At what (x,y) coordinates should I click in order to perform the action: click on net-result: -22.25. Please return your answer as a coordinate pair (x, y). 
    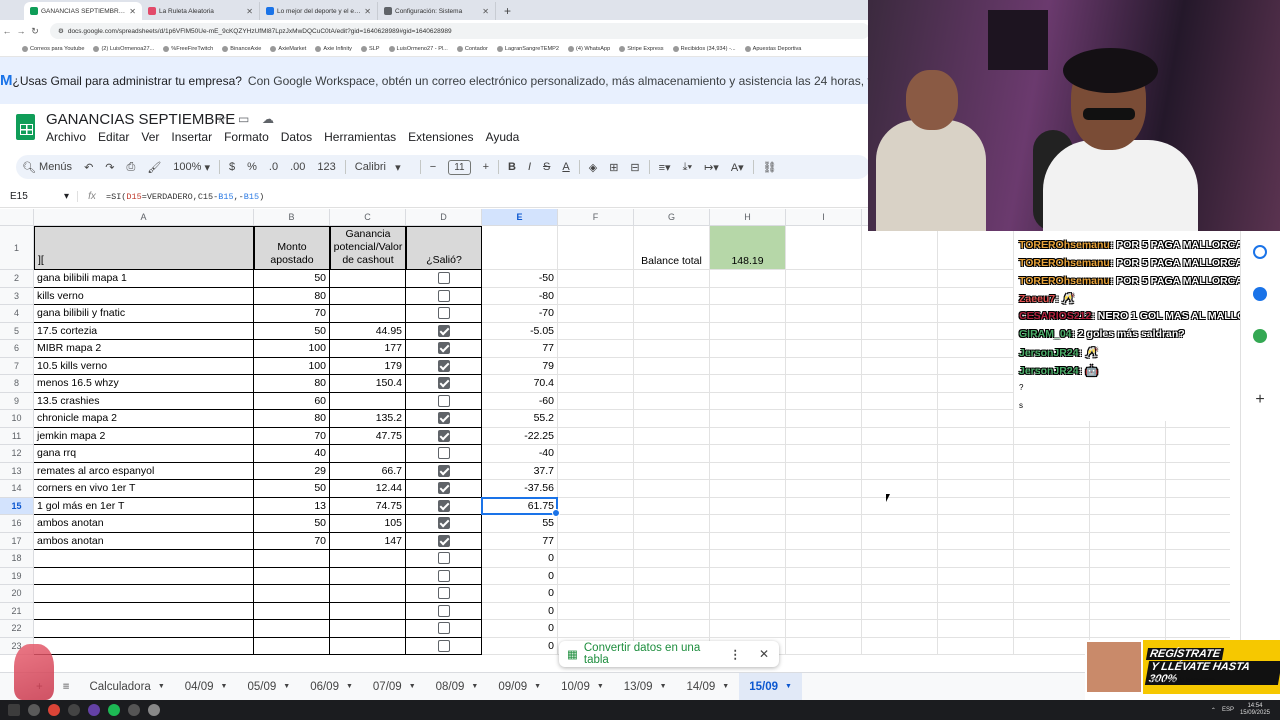
    Looking at the image, I should click on (520, 436).